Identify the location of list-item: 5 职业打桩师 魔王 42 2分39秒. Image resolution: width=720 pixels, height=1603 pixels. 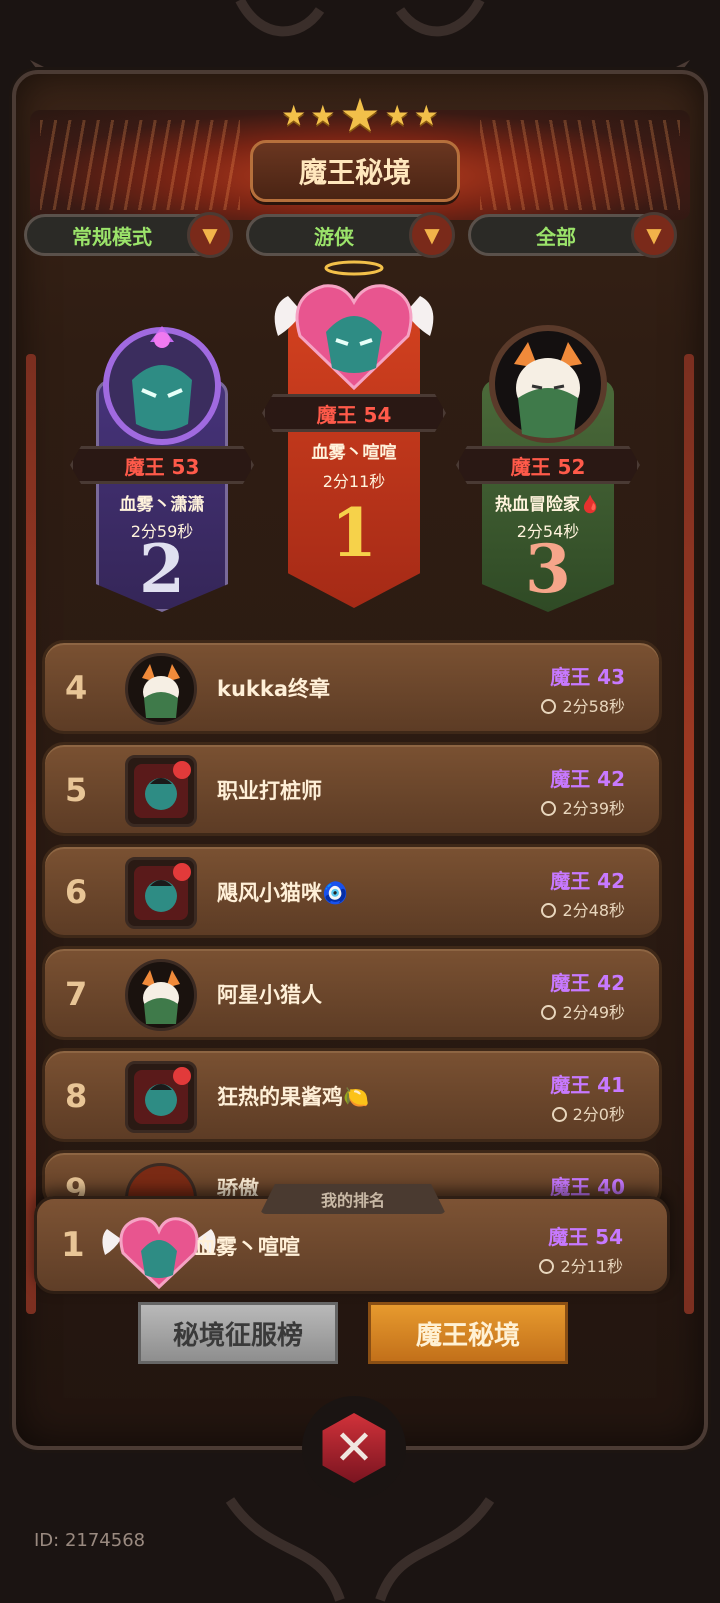
(352, 789).